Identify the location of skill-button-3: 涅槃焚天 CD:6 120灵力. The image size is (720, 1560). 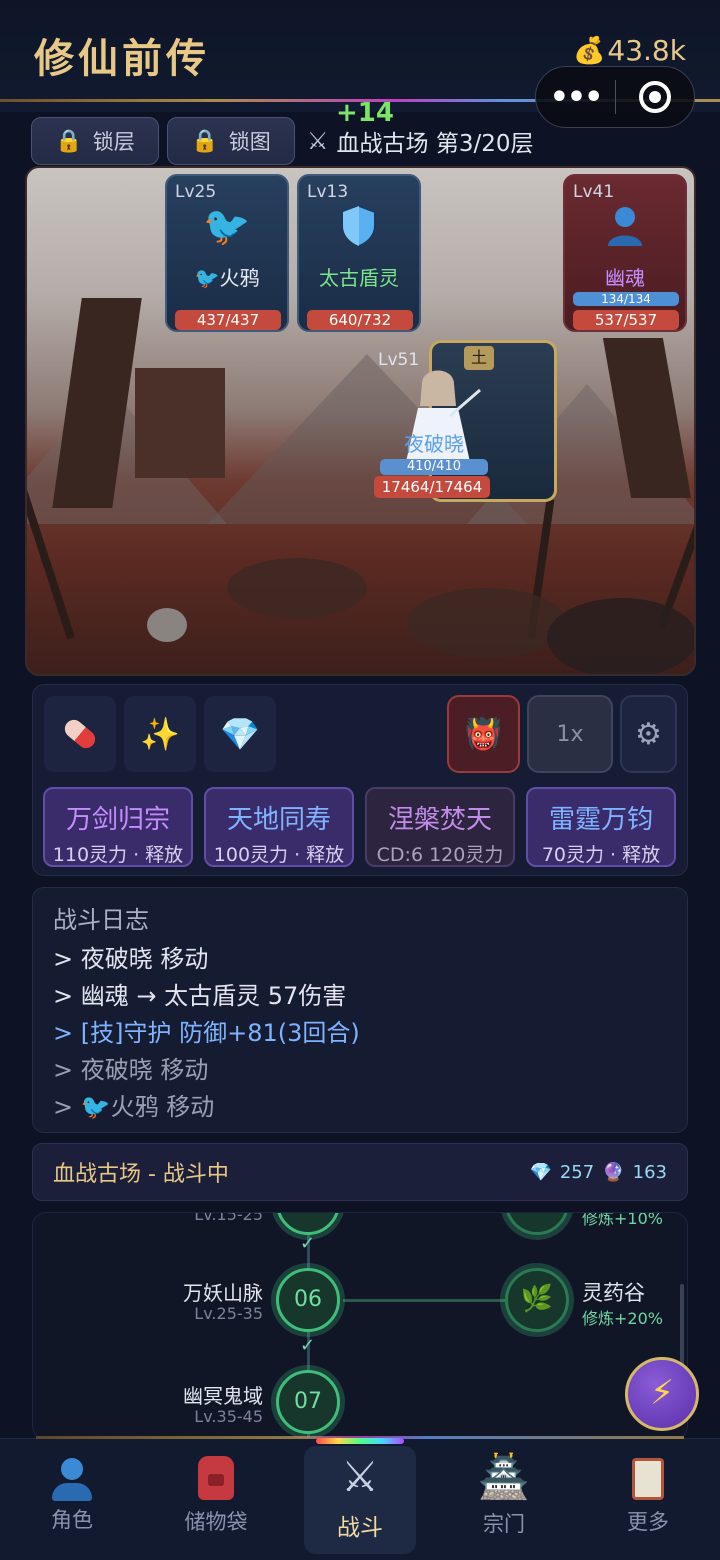
(440, 827).